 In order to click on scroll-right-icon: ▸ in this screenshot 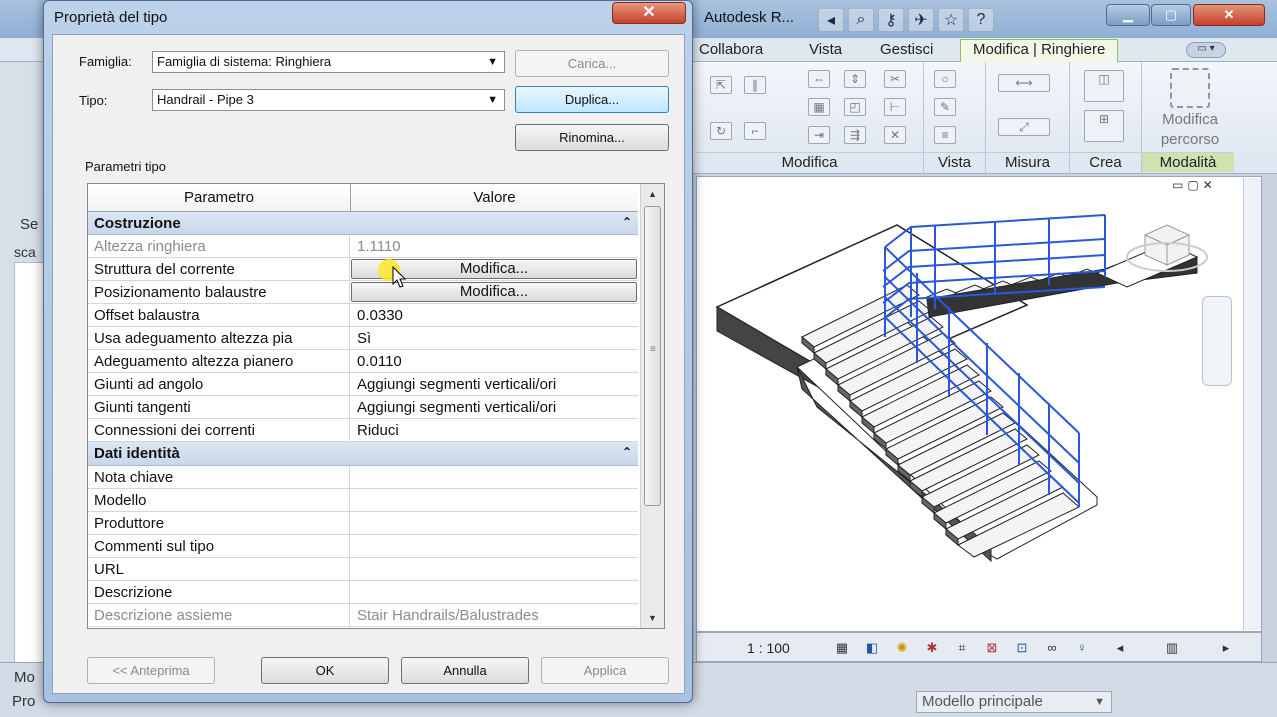, I will do `click(1226, 647)`.